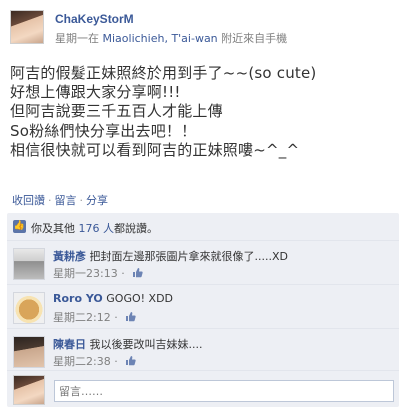 The height and width of the screenshot is (415, 404). Describe the element at coordinates (82, 317) in the screenshot. I see `comment-timestamp: 星期二2:12` at that location.